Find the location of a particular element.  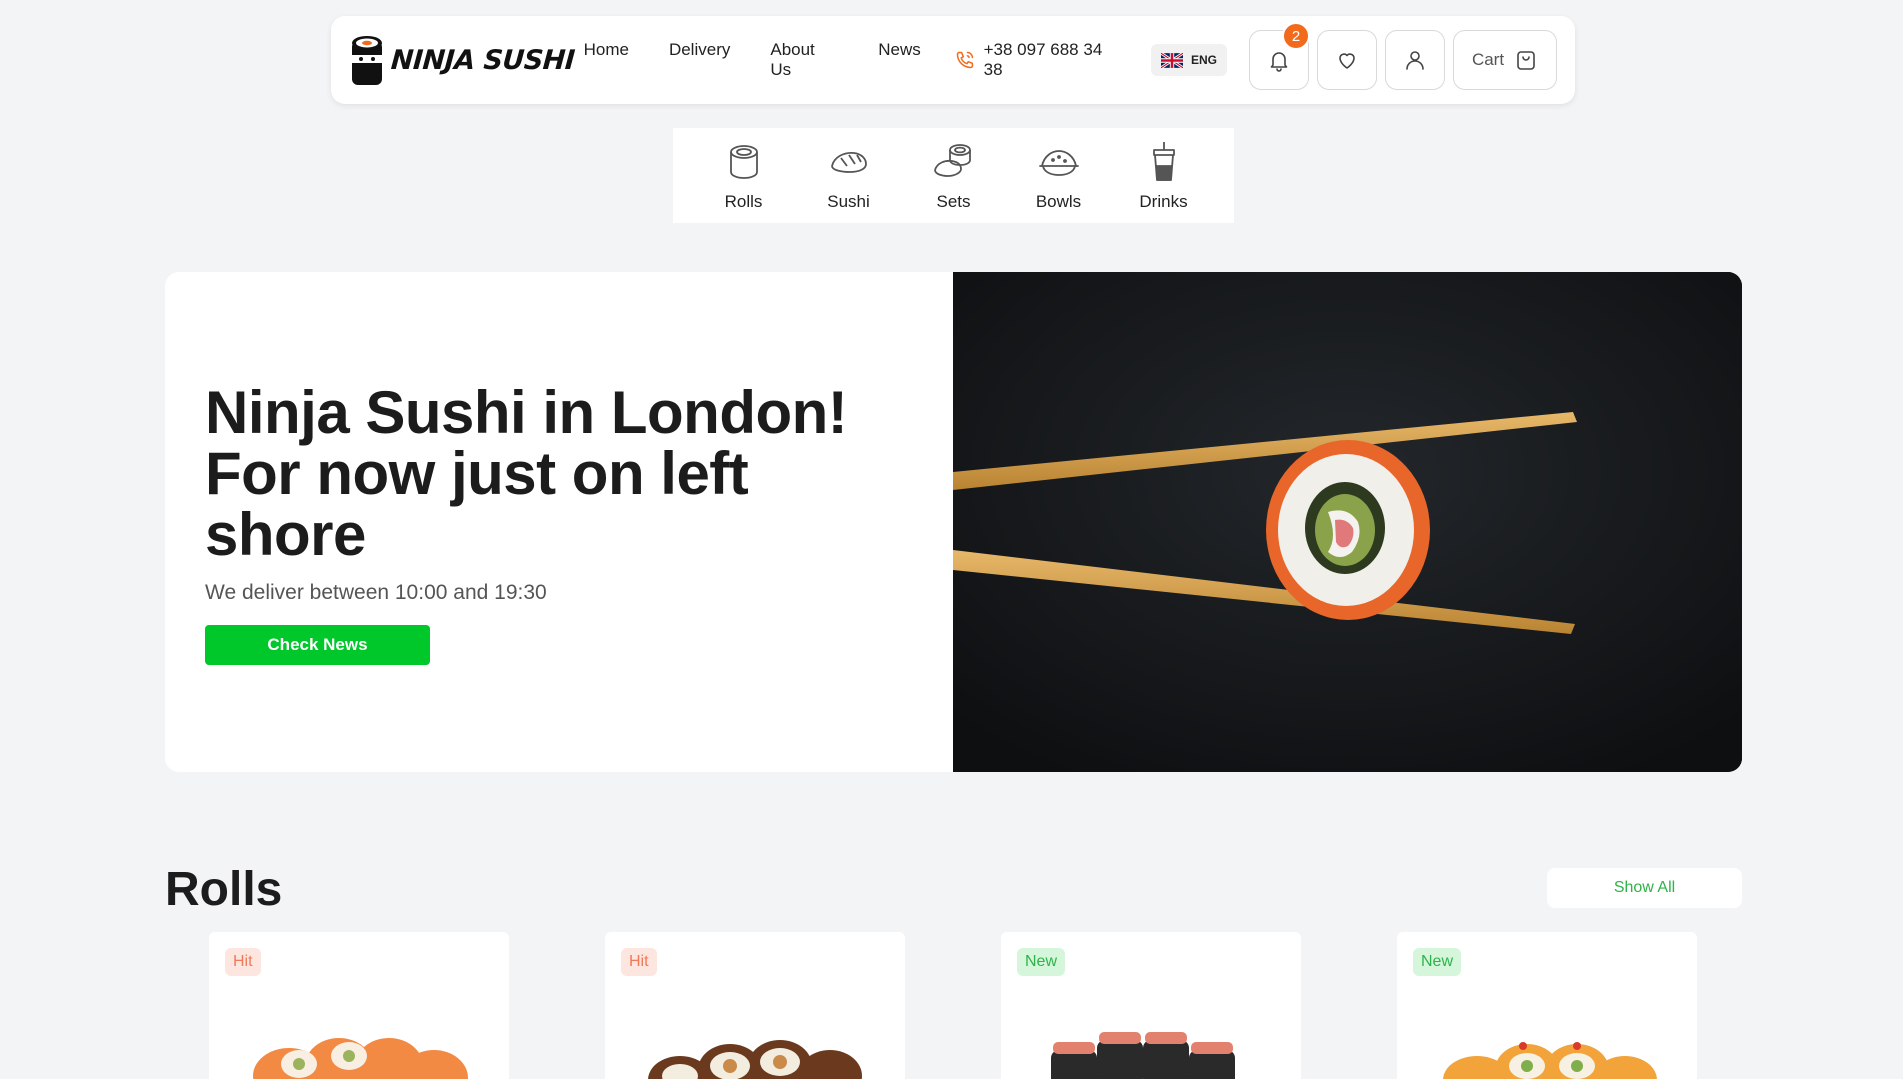

heart-icon is located at coordinates (1347, 61).